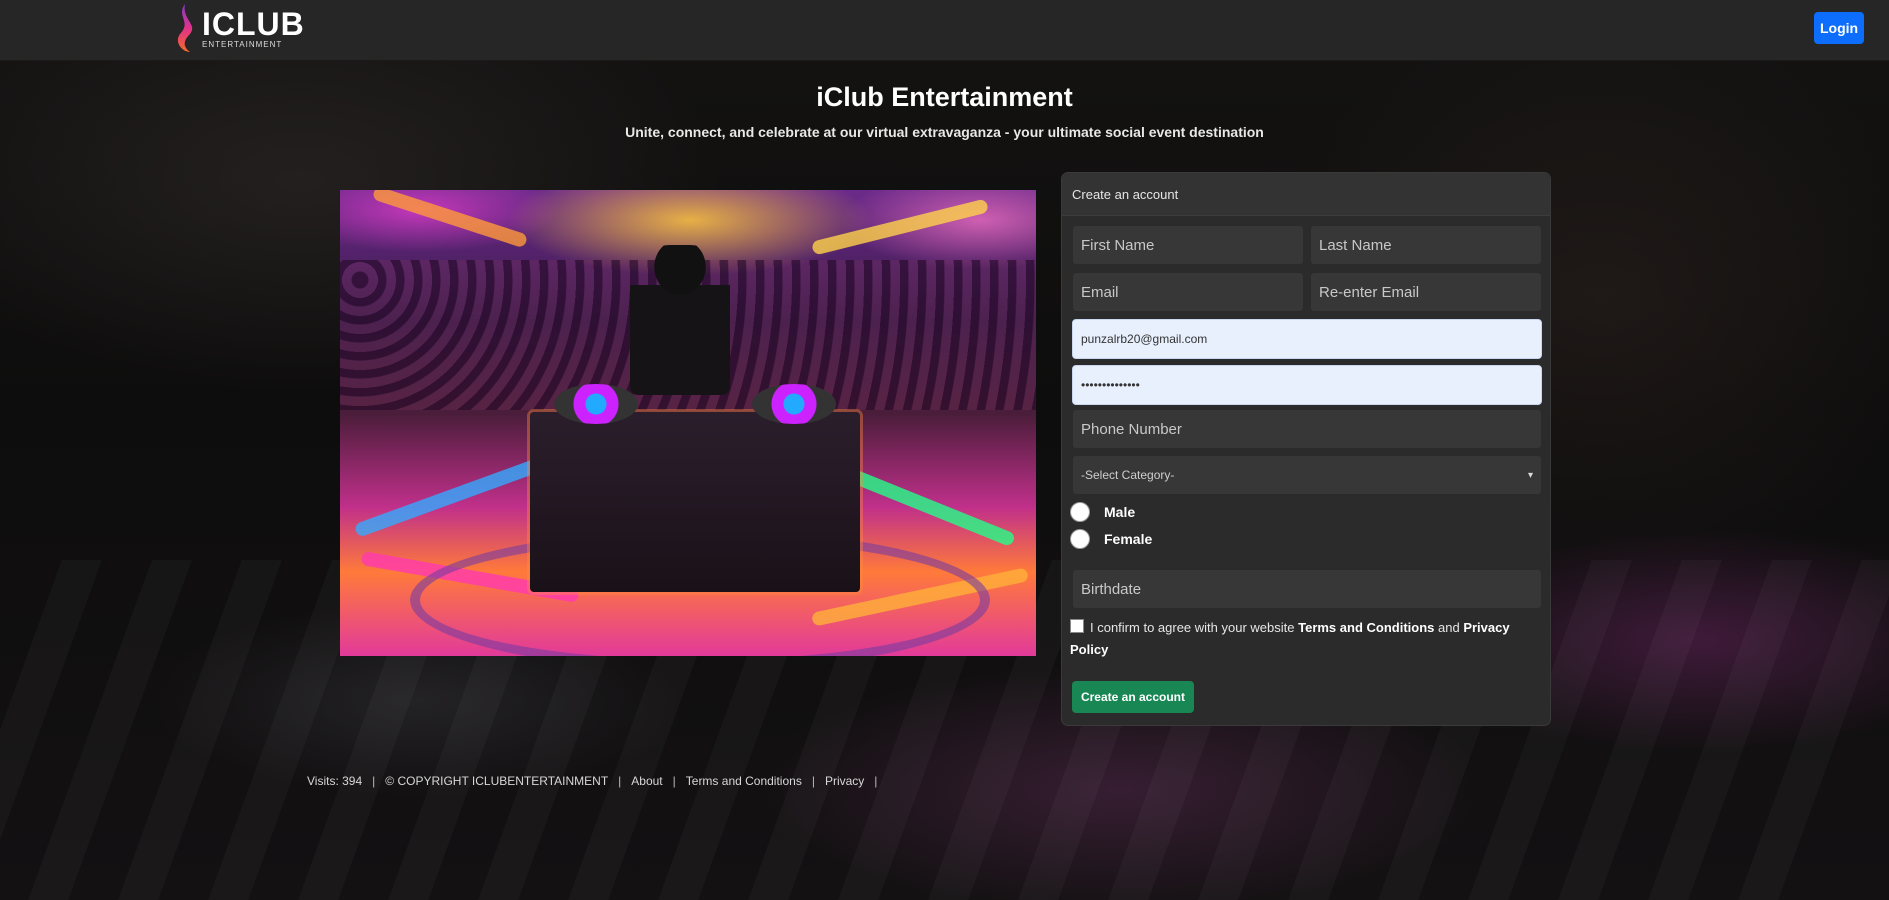 This screenshot has height=900, width=1889. Describe the element at coordinates (680, 320) in the screenshot. I see `dj-figure` at that location.